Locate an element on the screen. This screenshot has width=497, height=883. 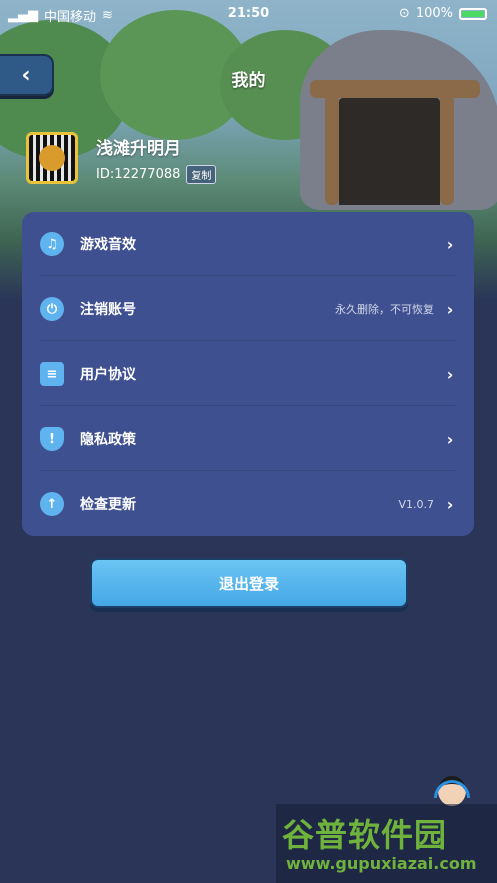
menu-item-label: 游戏音效 is located at coordinates (108, 245).